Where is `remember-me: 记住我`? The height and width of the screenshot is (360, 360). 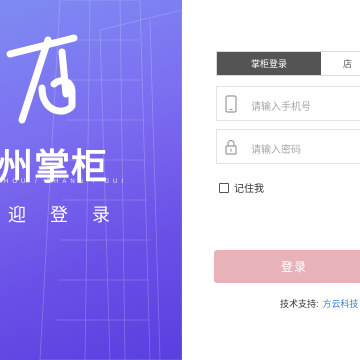
remember-me: 记住我 is located at coordinates (241, 187).